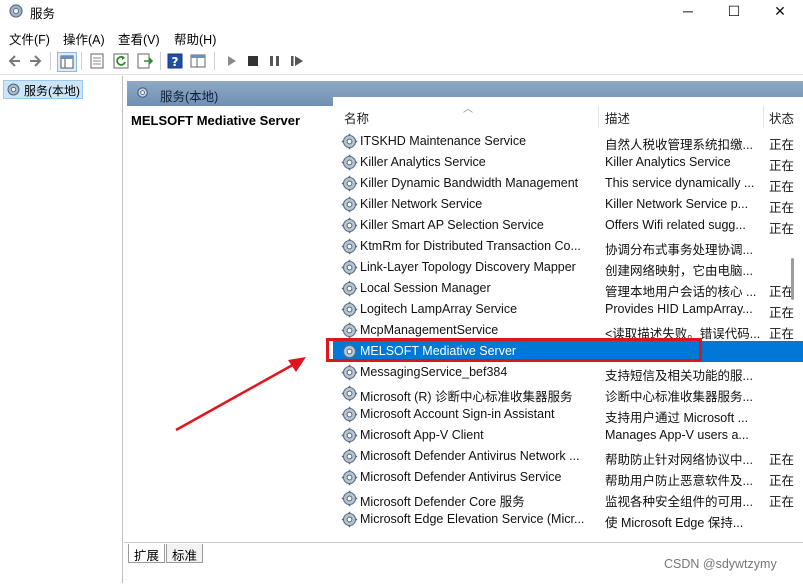  I want to click on export-list-icon, so click(145, 61).